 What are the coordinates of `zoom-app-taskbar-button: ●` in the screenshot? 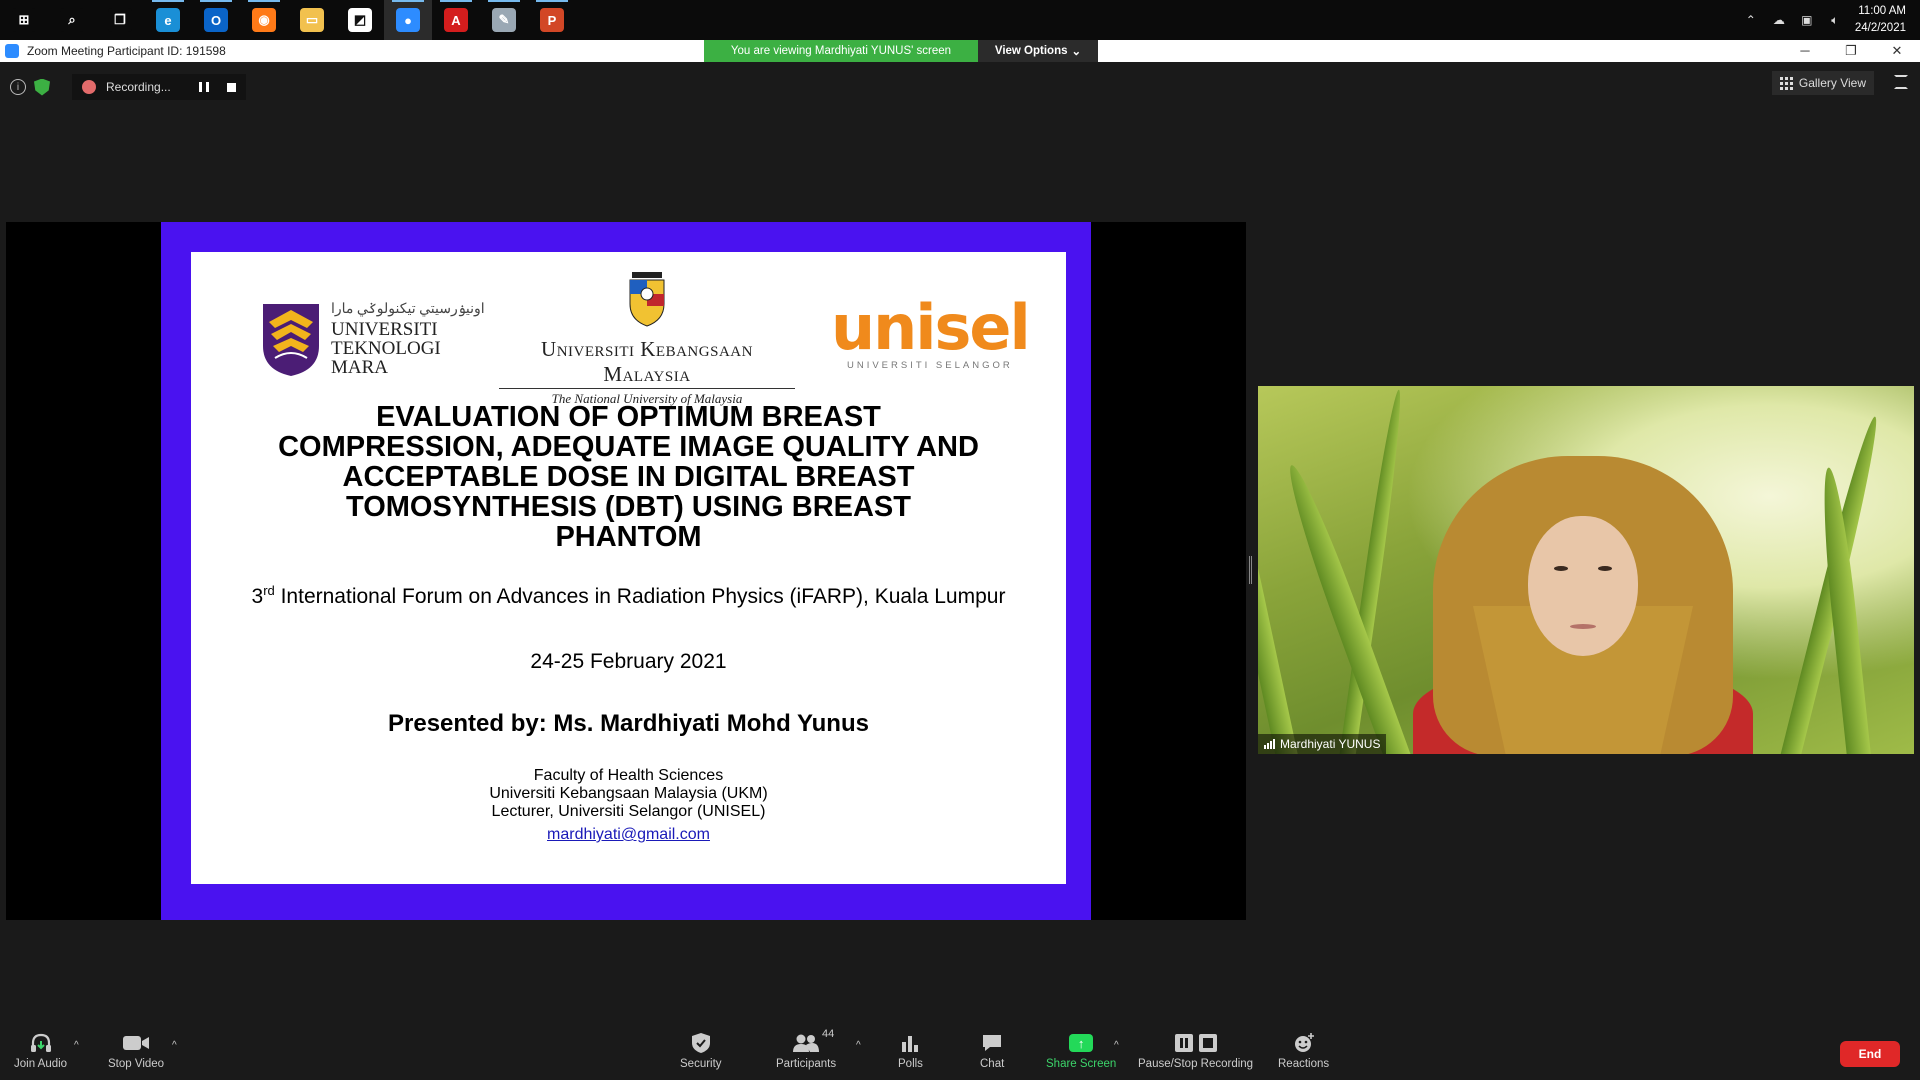 It's located at (408, 20).